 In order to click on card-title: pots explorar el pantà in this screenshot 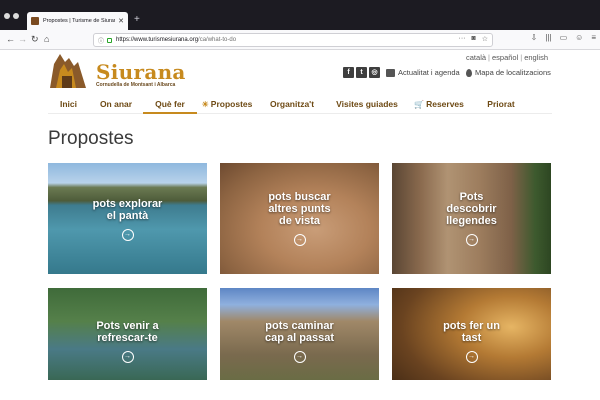, I will do `click(127, 210)`.